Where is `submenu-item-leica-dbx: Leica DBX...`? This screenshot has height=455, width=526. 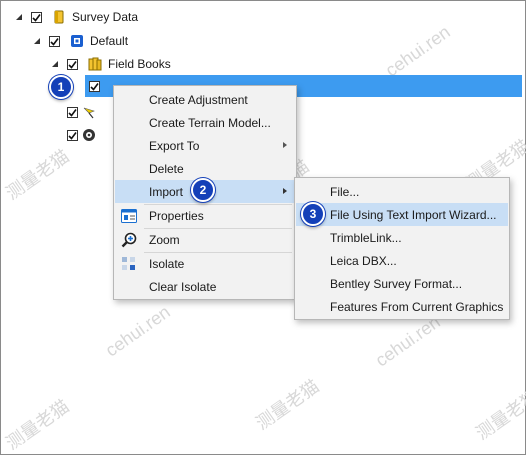
submenu-item-leica-dbx: Leica DBX... is located at coordinates (402, 260).